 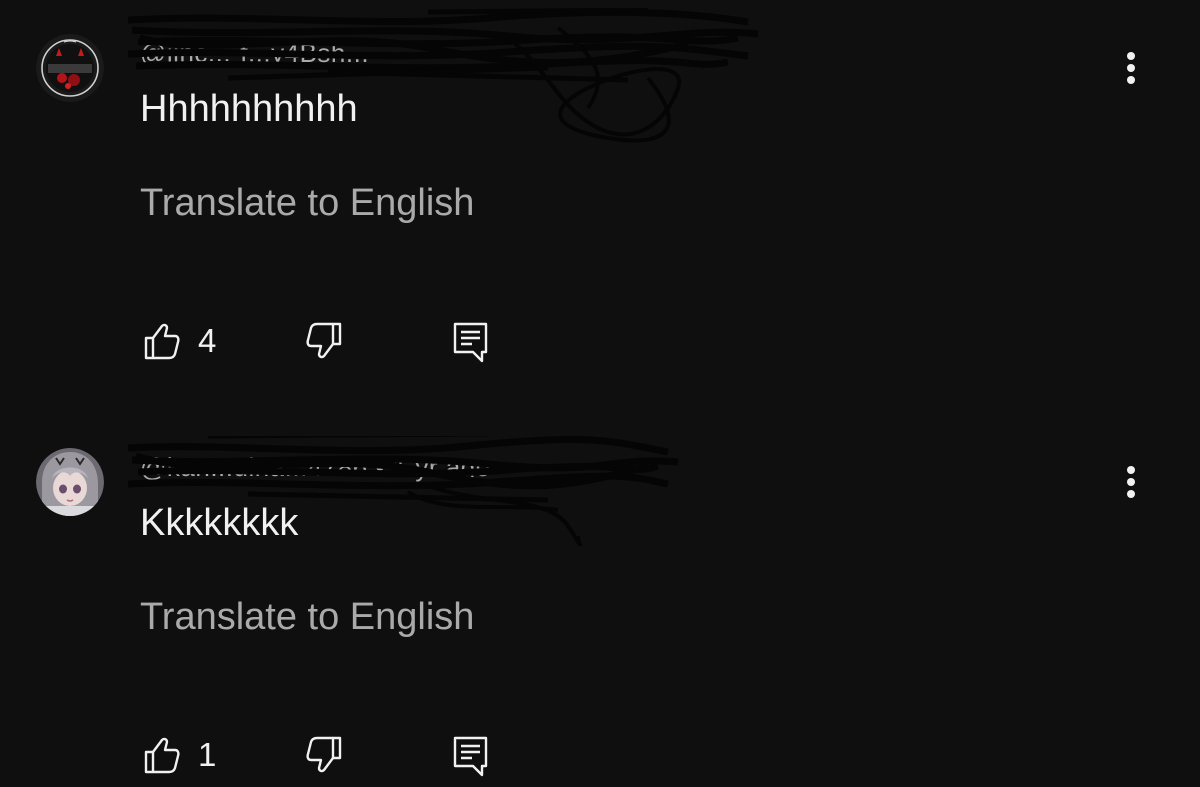 I want to click on comment-text: Kkkkkkkk, so click(x=219, y=523).